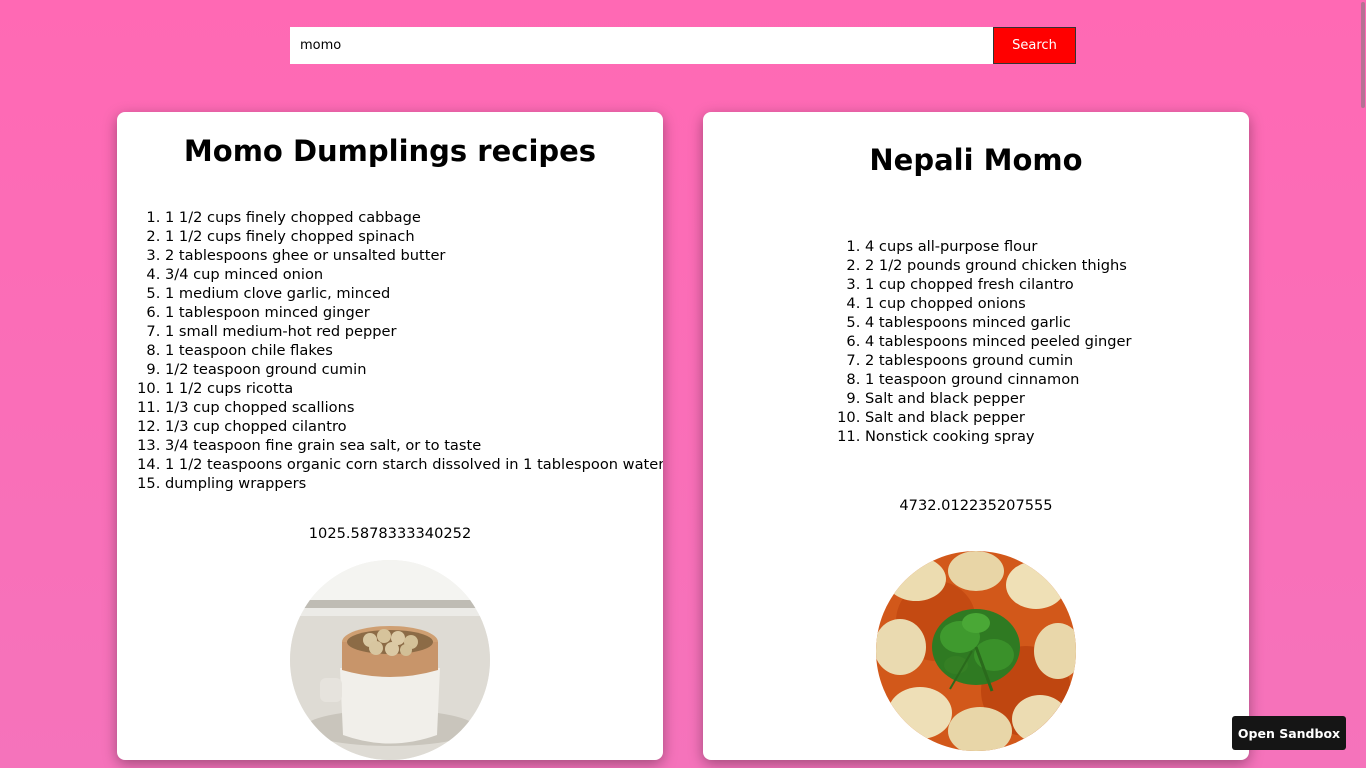 This screenshot has width=1366, height=768. I want to click on ingredient-item: 2 tablespoons ground cumin, so click(998, 360).